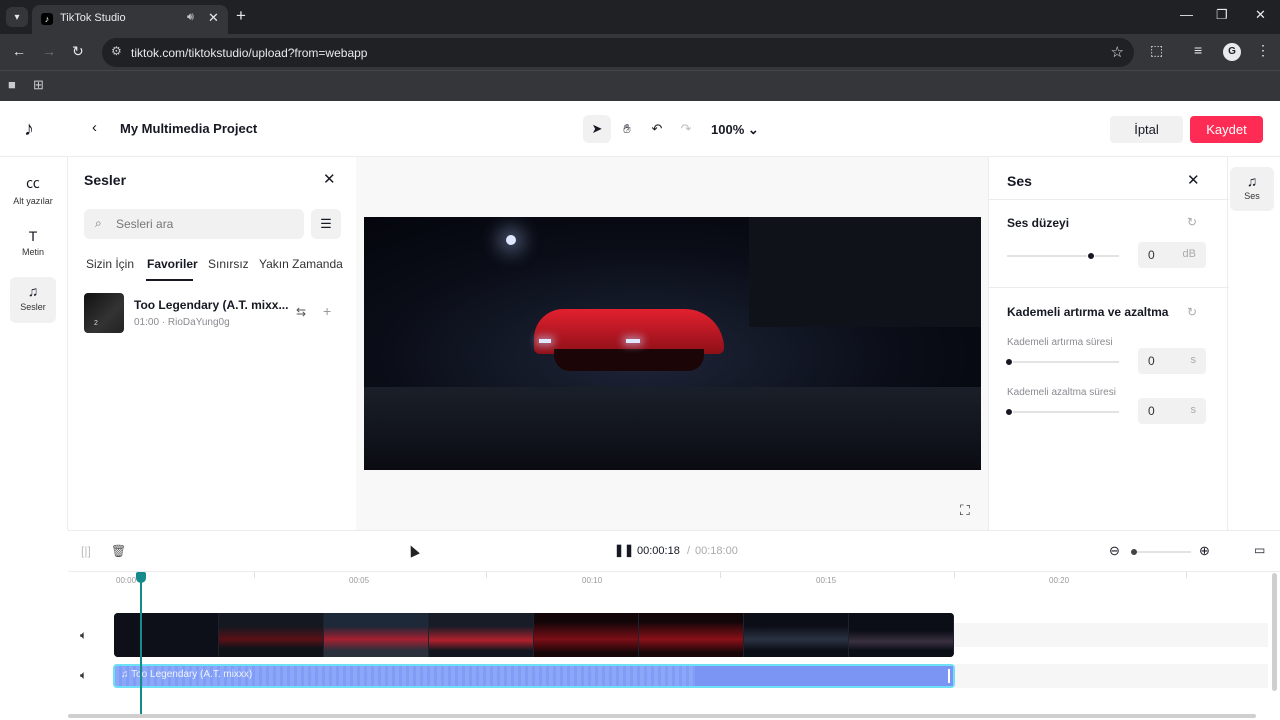  What do you see at coordinates (301, 312) in the screenshot?
I see `replace-icon: ⇆` at bounding box center [301, 312].